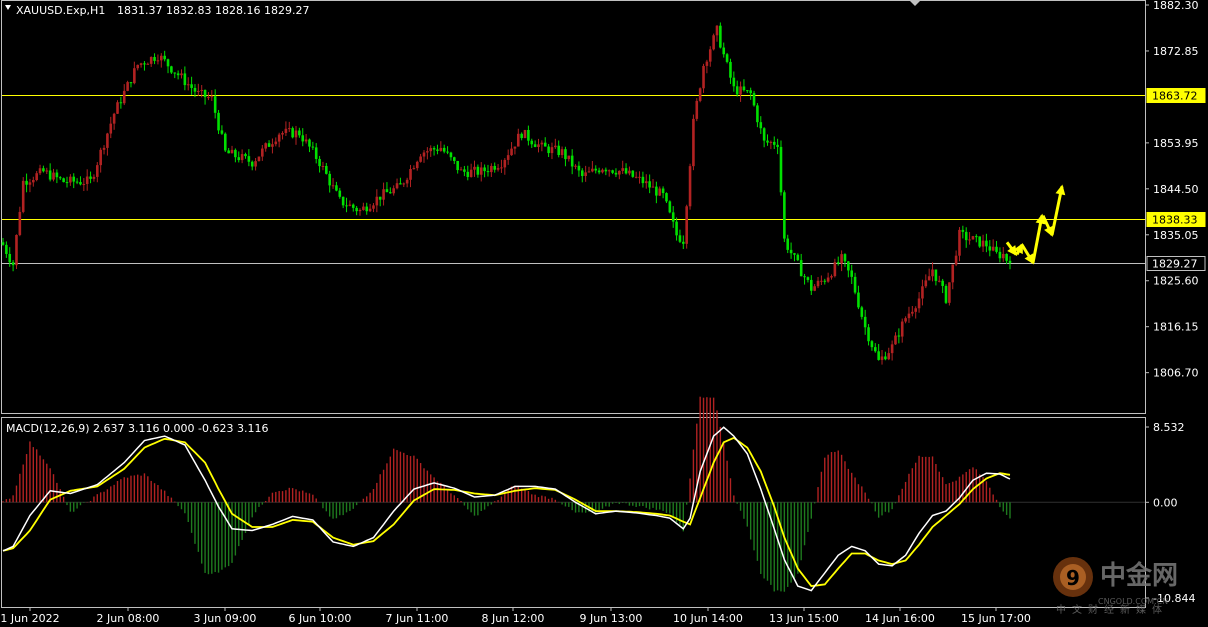  Describe the element at coordinates (8, 7) in the screenshot. I see `dropdown-triangle-icon` at that location.